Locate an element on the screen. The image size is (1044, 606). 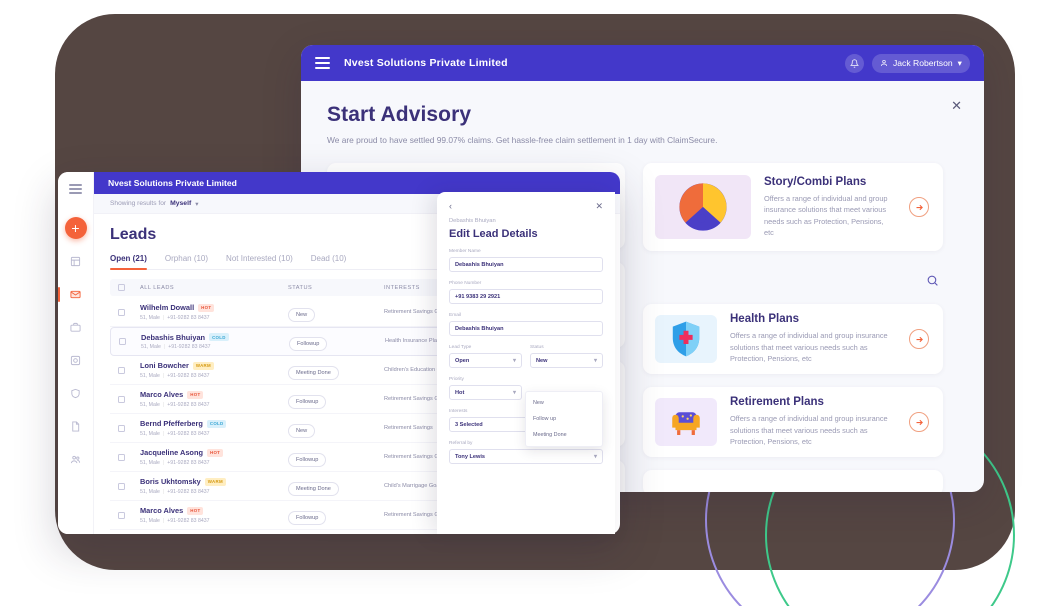
dropdown-option: Follow up is located at coordinates (564, 419).